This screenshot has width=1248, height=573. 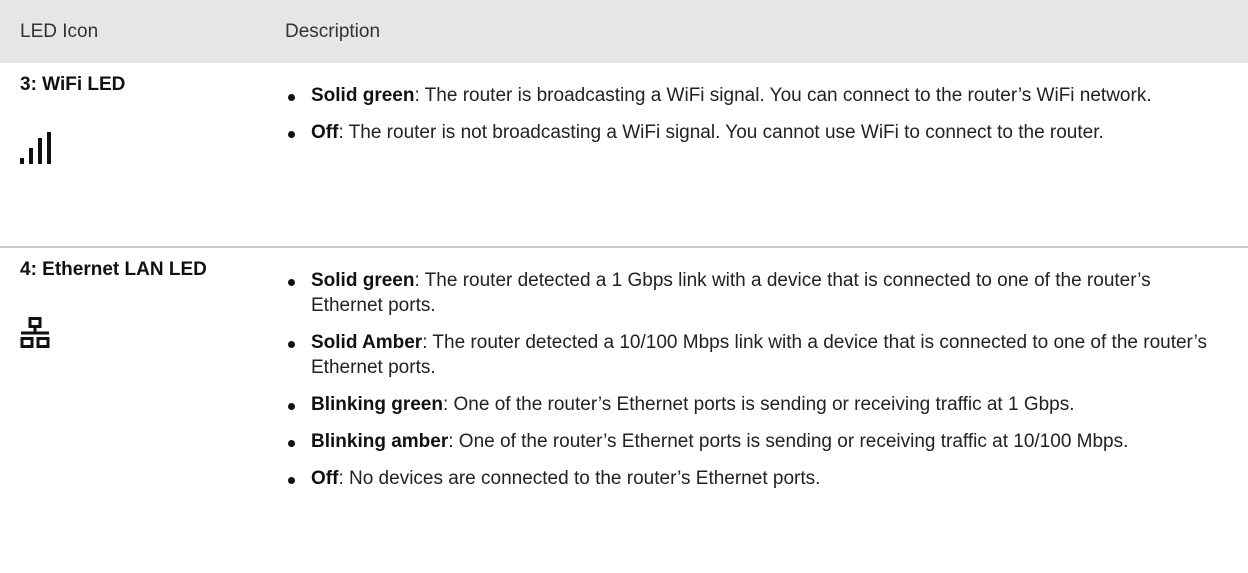 What do you see at coordinates (152, 151) in the screenshot?
I see `wifi-signal-bars-icon` at bounding box center [152, 151].